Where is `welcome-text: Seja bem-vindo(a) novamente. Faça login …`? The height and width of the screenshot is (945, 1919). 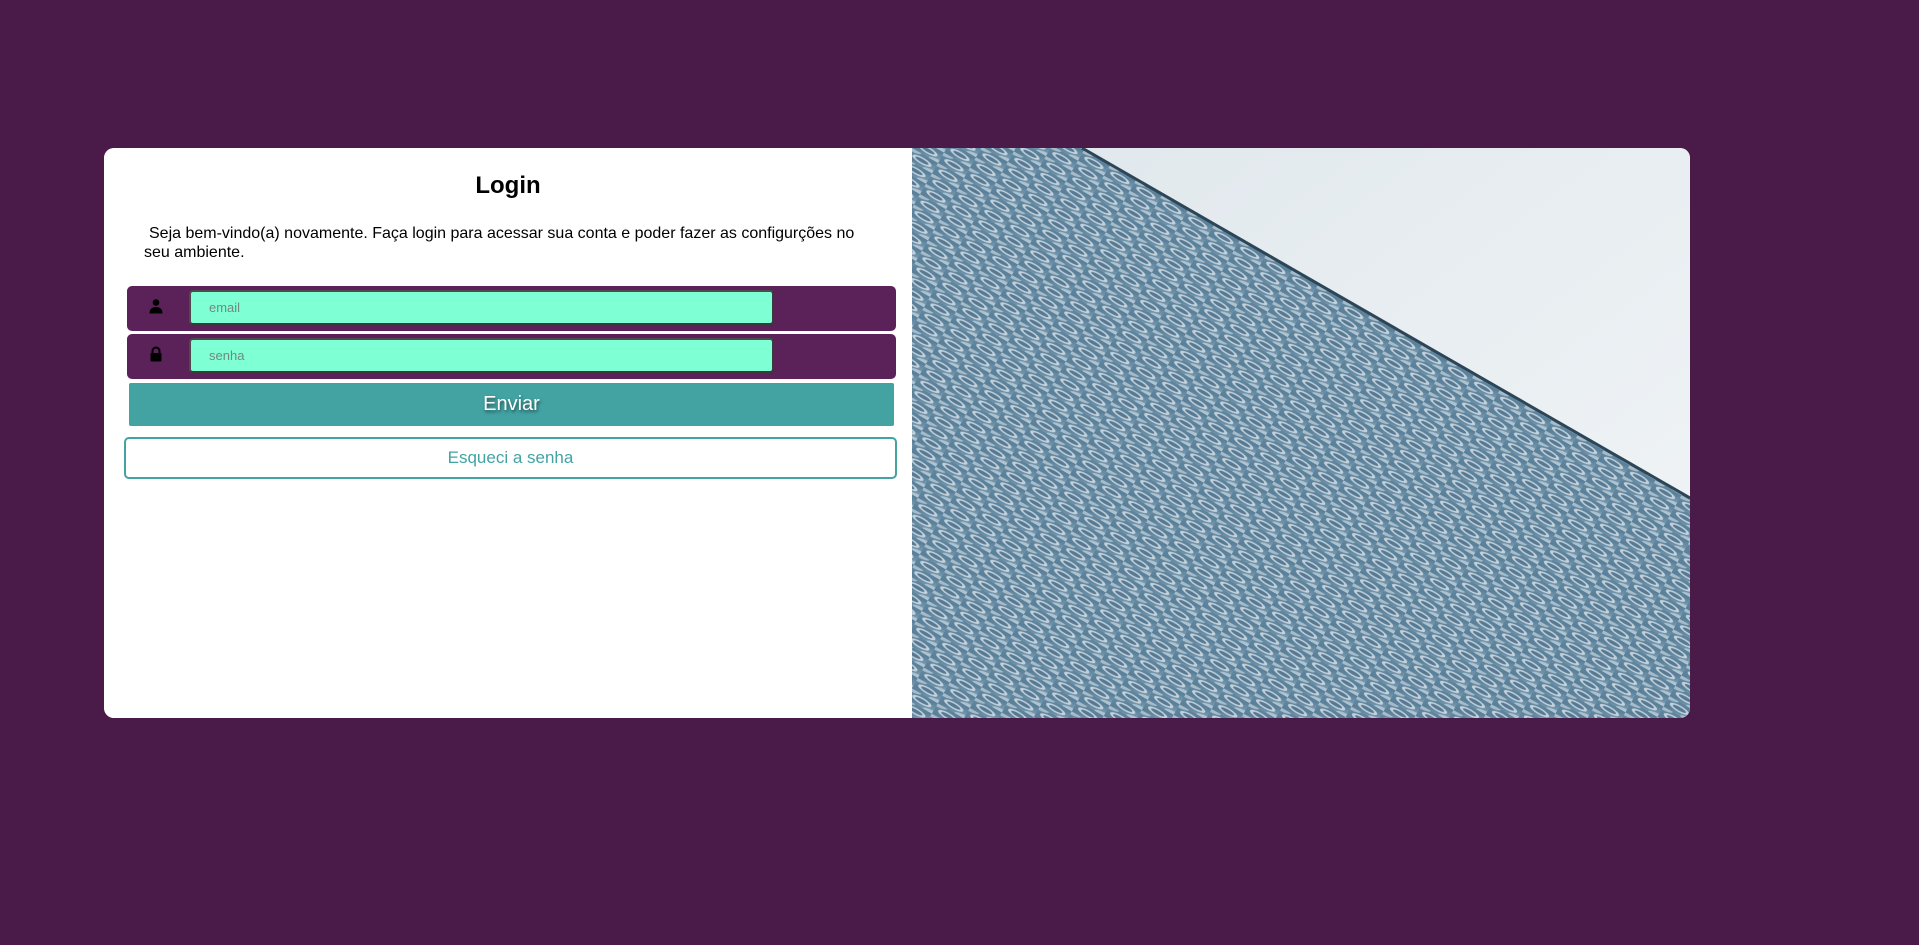
welcome-text: Seja bem-vindo(a) novamente. Faça login … is located at coordinates (499, 243).